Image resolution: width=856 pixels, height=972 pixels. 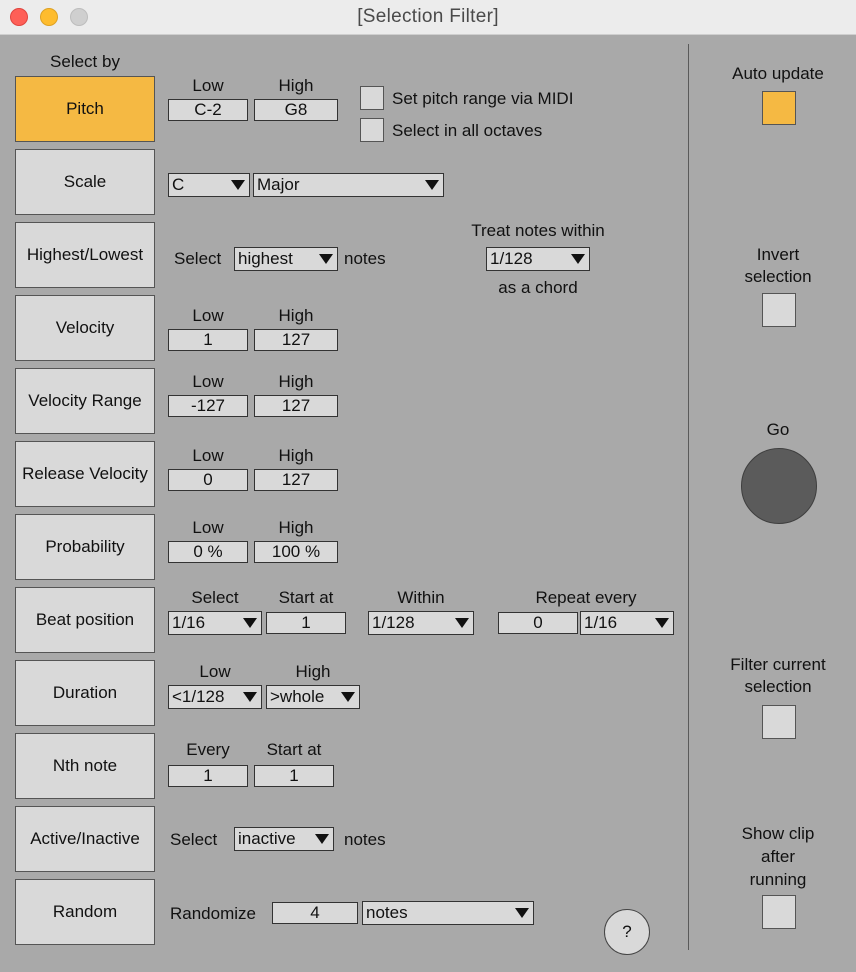 I want to click on active-inactive-dropdown: inactive, so click(x=284, y=839).